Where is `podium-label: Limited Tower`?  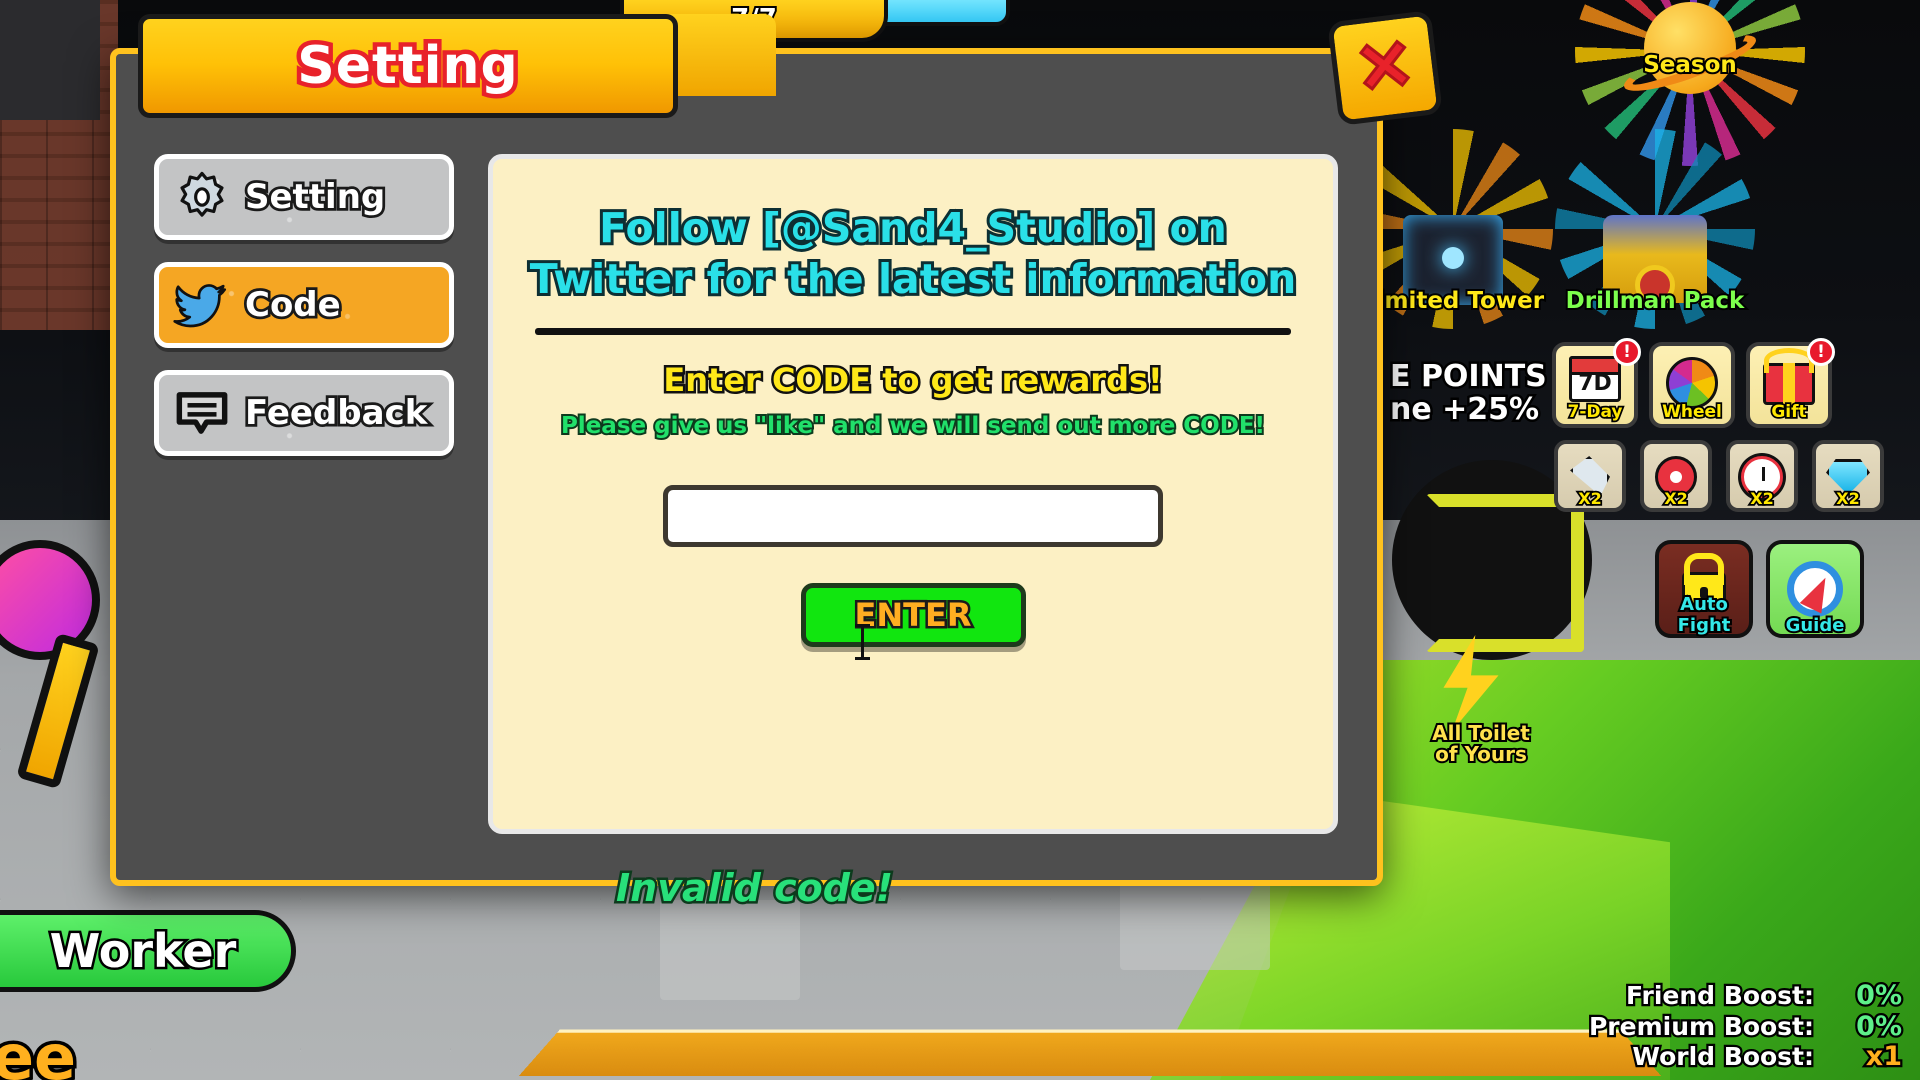 podium-label: Limited Tower is located at coordinates (1453, 301).